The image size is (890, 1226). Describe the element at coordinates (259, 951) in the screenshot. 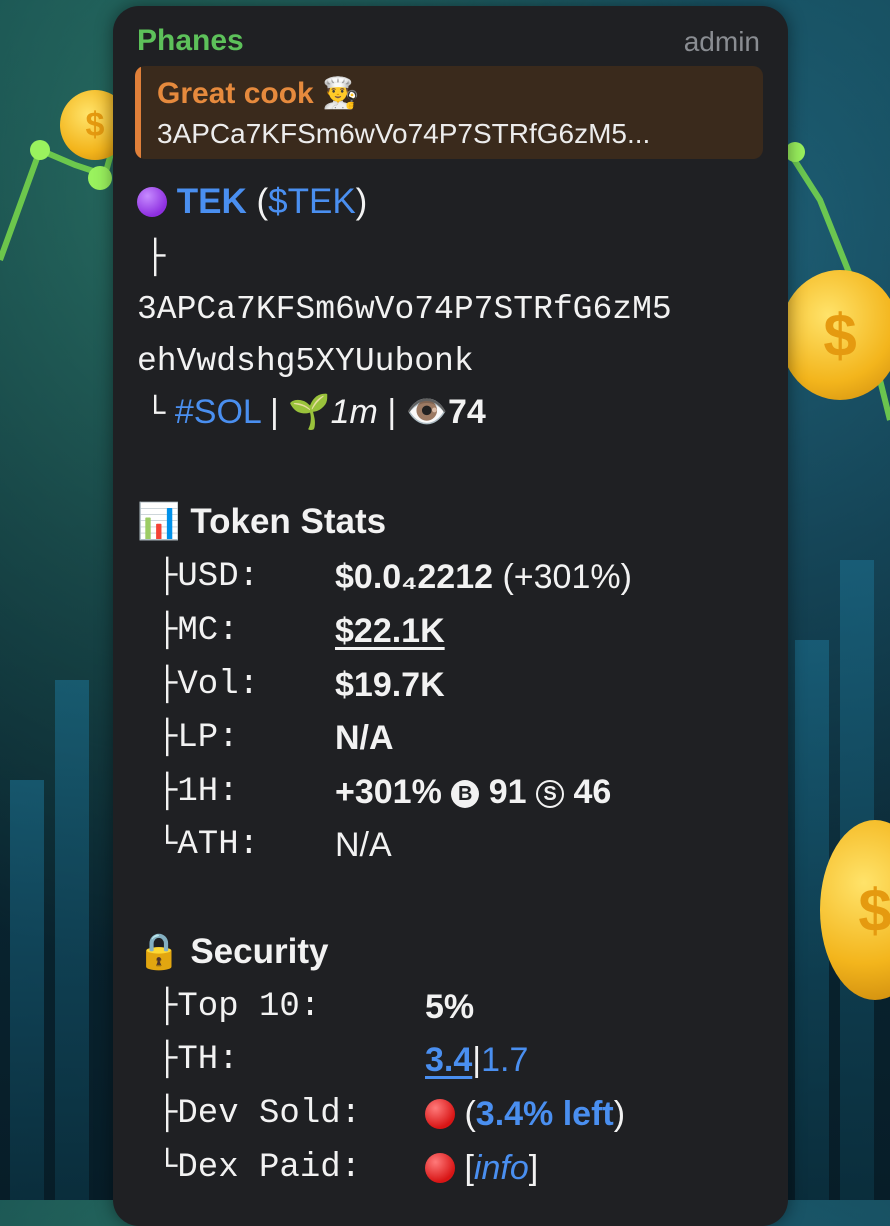

I see `security-title: Security` at that location.